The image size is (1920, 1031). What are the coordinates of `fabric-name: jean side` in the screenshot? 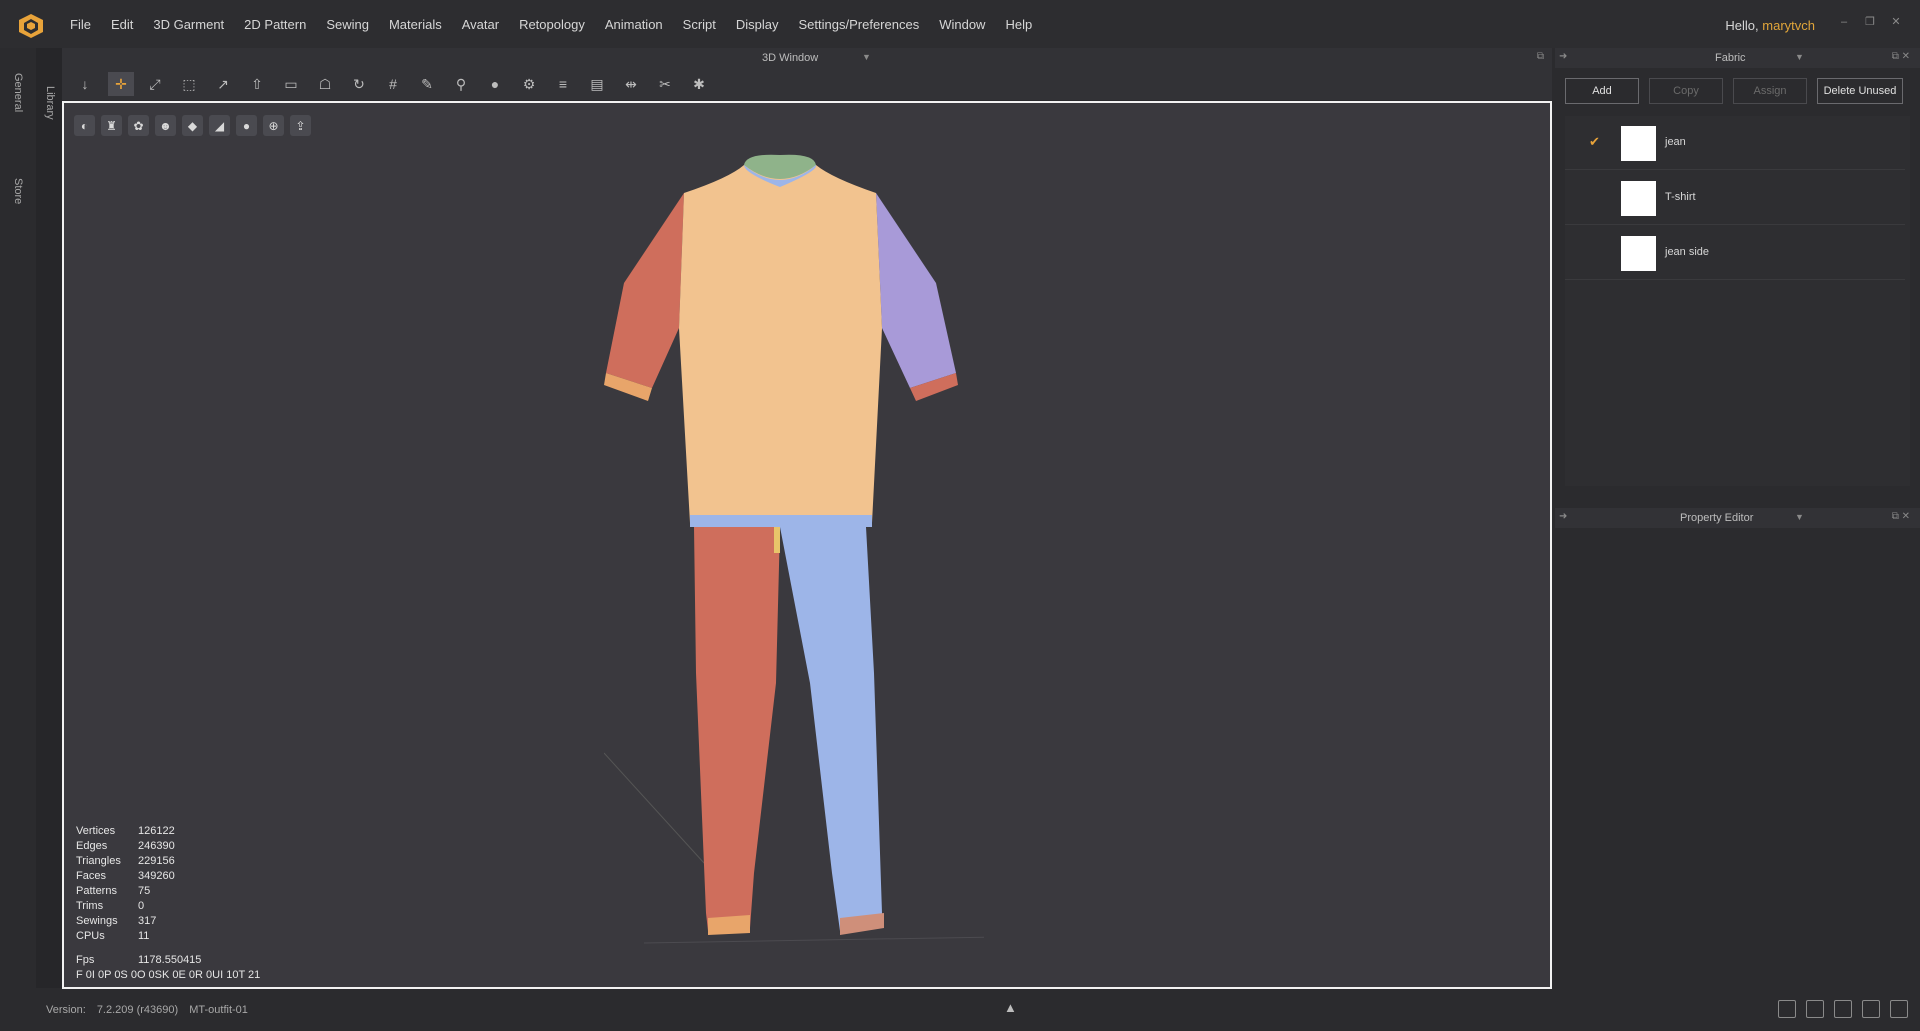 It's located at (1687, 252).